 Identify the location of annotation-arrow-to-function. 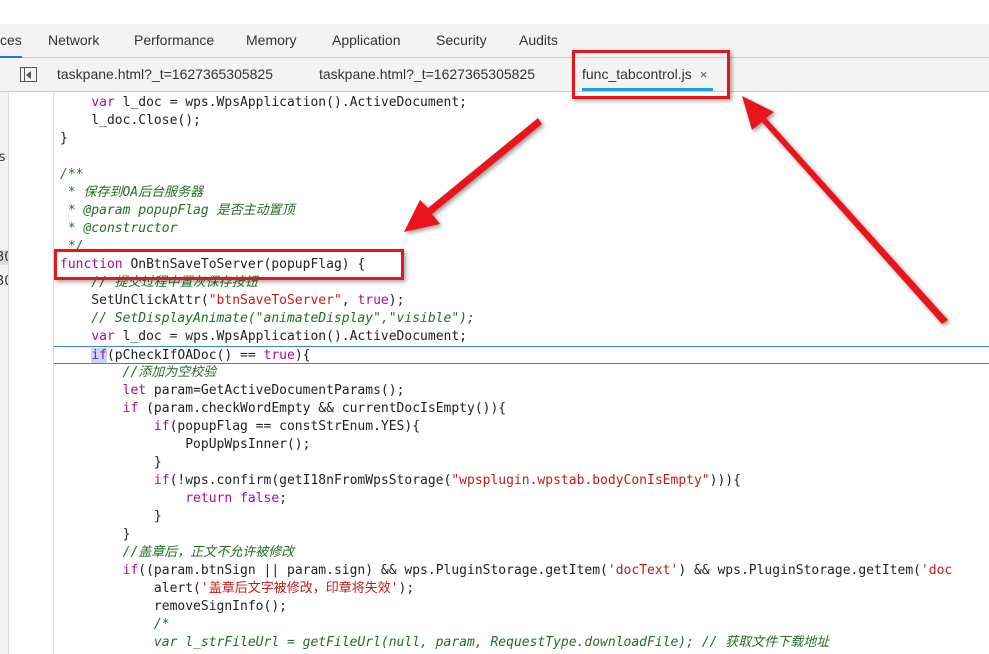
(473, 175).